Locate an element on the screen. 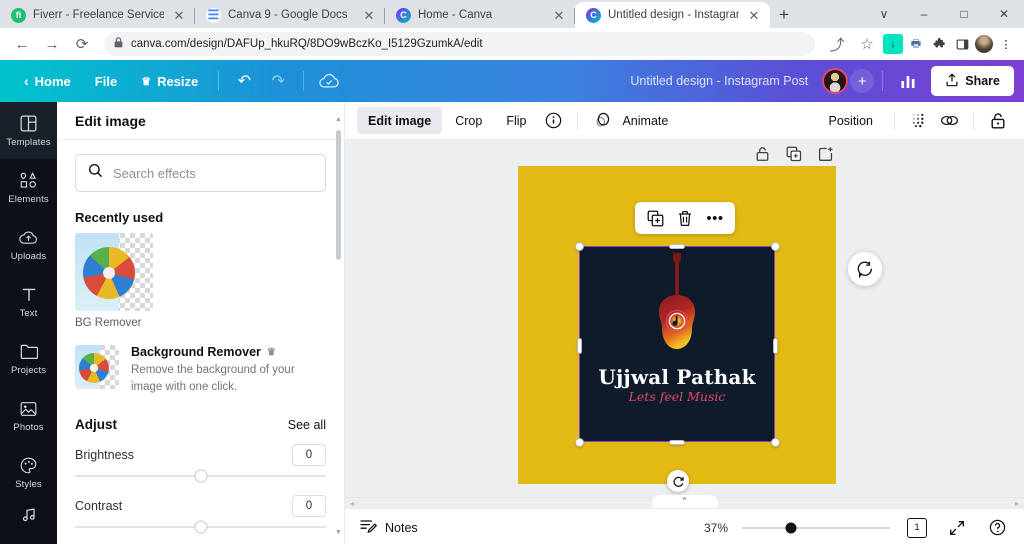  add-comment-button is located at coordinates (865, 269).